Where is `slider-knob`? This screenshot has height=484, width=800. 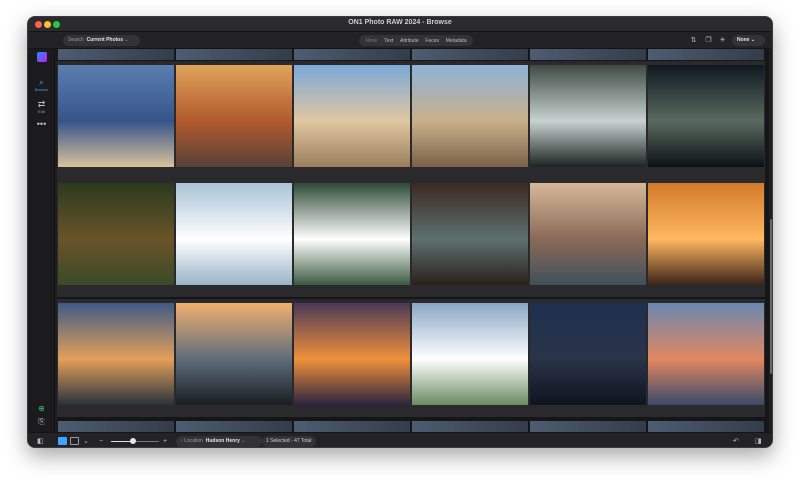 slider-knob is located at coordinates (132, 441).